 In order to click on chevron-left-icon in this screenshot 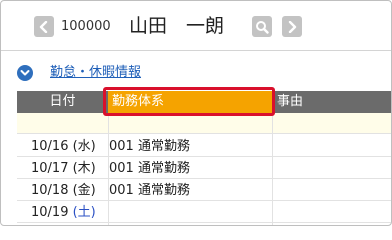, I will do `click(43, 26)`.